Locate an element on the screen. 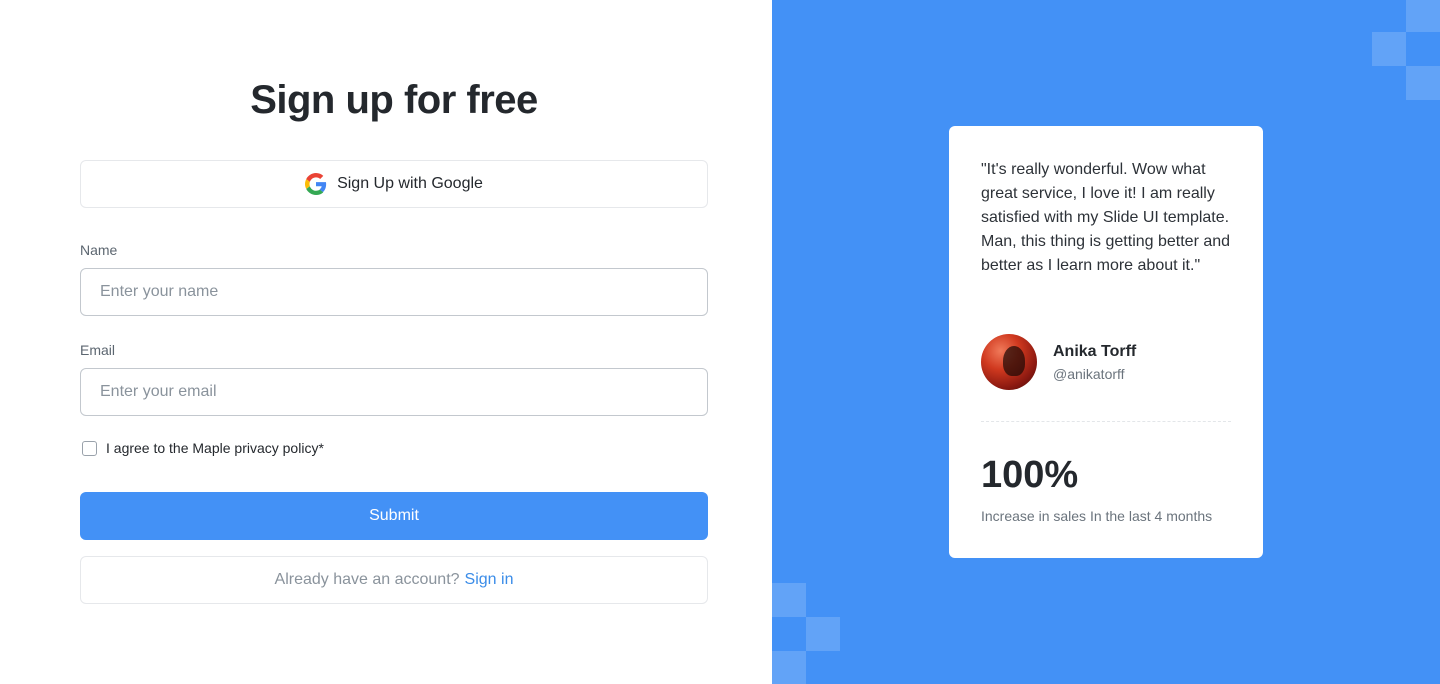  card-divider is located at coordinates (1106, 421).